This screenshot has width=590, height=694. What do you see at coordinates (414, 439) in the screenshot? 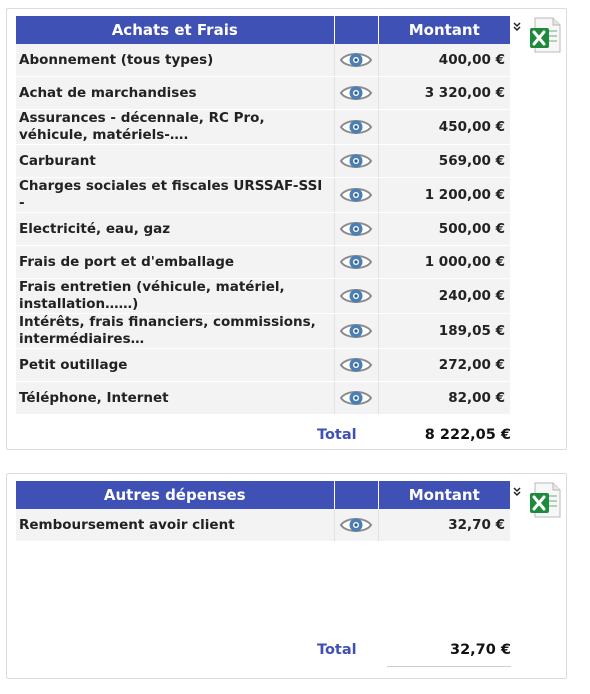
I see `total-row: Total 8 222,05 €` at bounding box center [414, 439].